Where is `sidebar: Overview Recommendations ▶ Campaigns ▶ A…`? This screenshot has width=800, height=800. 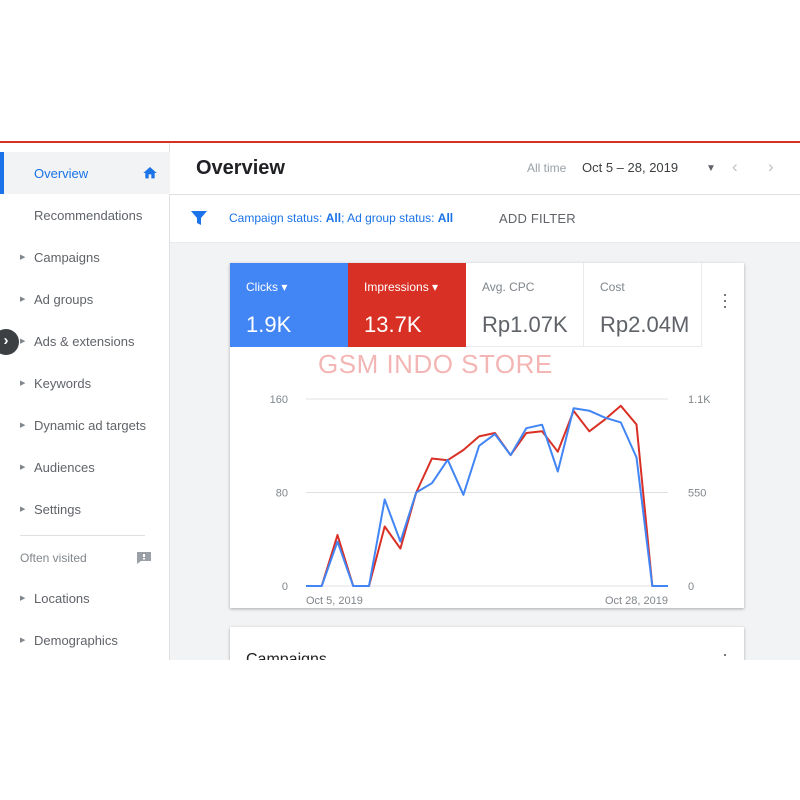 sidebar: Overview Recommendations ▶ Campaigns ▶ A… is located at coordinates (85, 401).